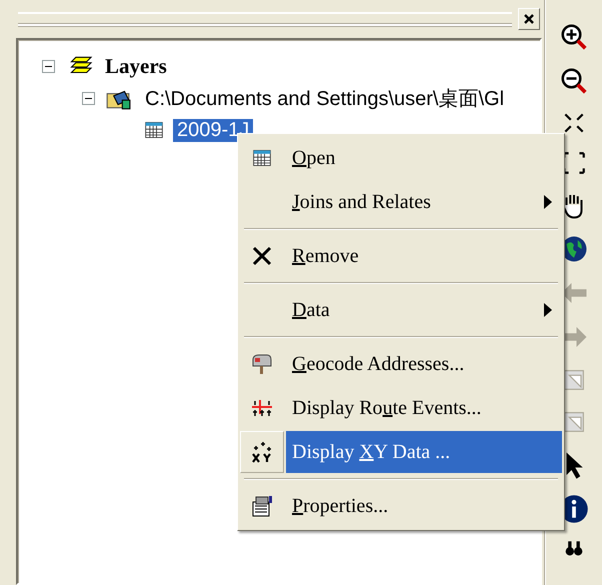 This screenshot has width=602, height=585. Describe the element at coordinates (573, 37) in the screenshot. I see `zoom-in-icon` at that location.